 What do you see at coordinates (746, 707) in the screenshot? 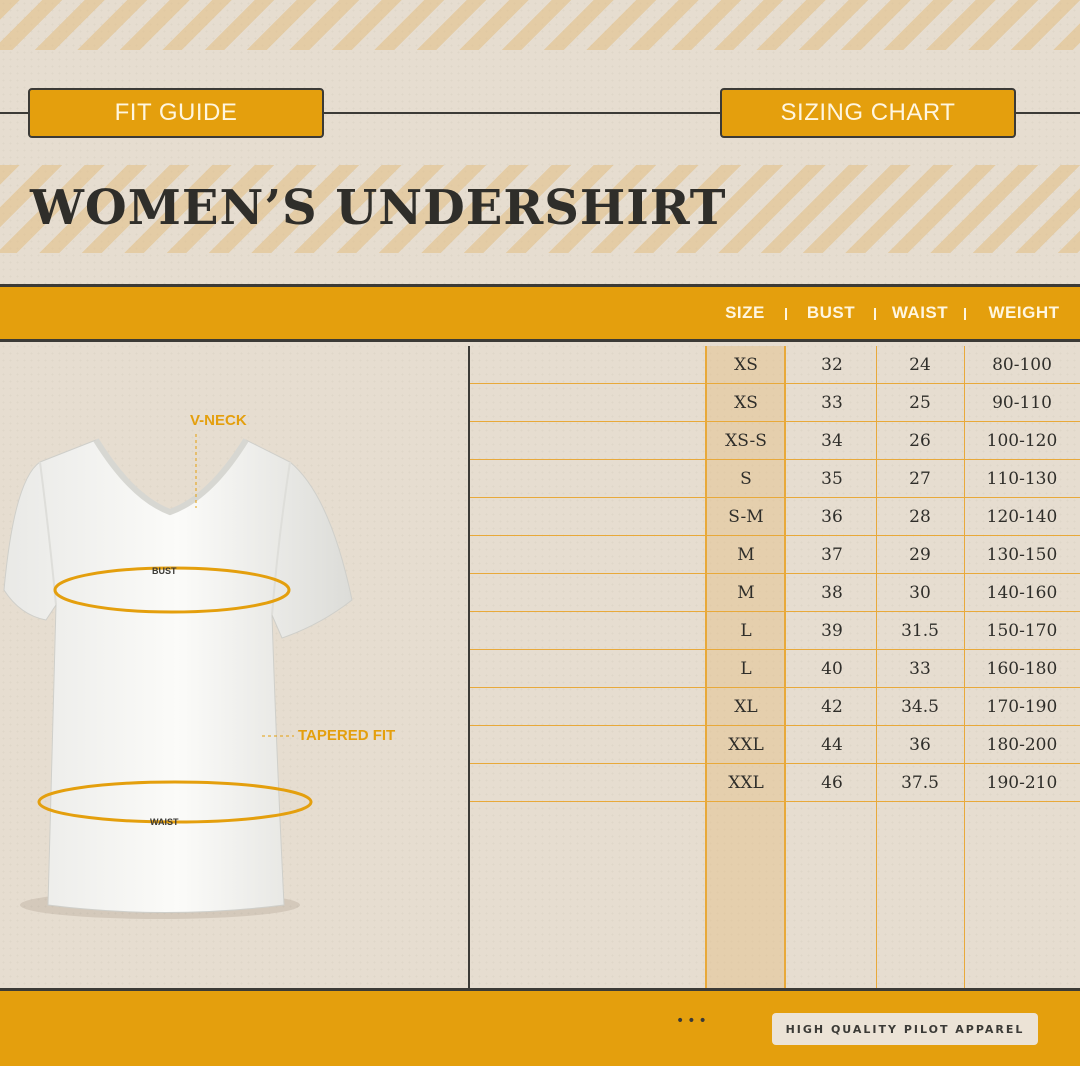
I see `size-cell: XL` at bounding box center [746, 707].